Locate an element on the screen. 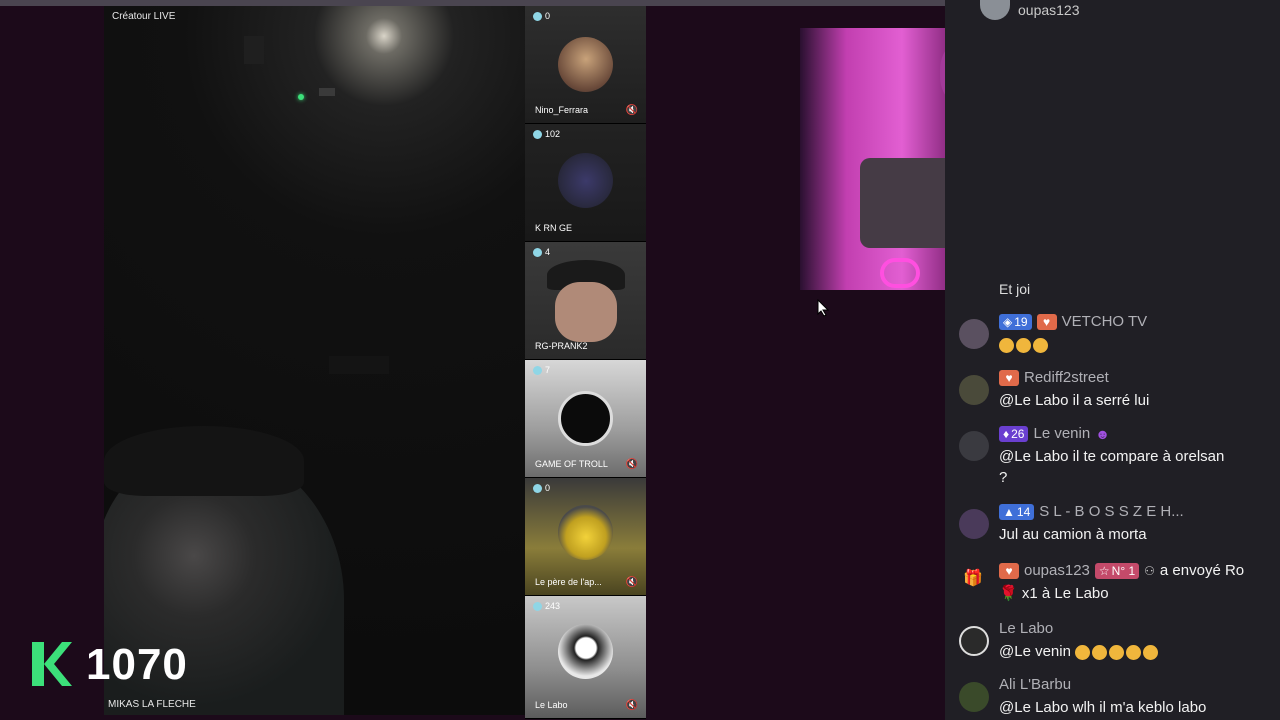 Image resolution: width=1280 pixels, height=720 pixels. chat-username: Ali L'Barbu is located at coordinates (1035, 684).